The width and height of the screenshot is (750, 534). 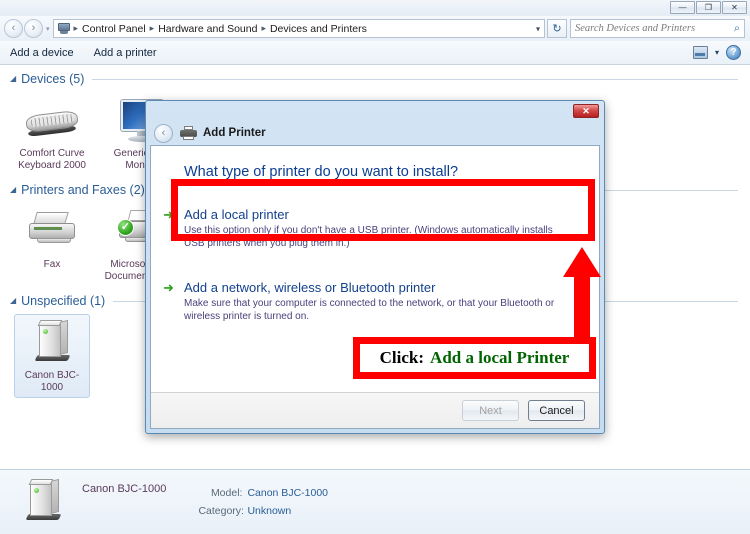 I want to click on list-item-label: Comfort Curve Keyboard 2000, so click(x=52, y=159).